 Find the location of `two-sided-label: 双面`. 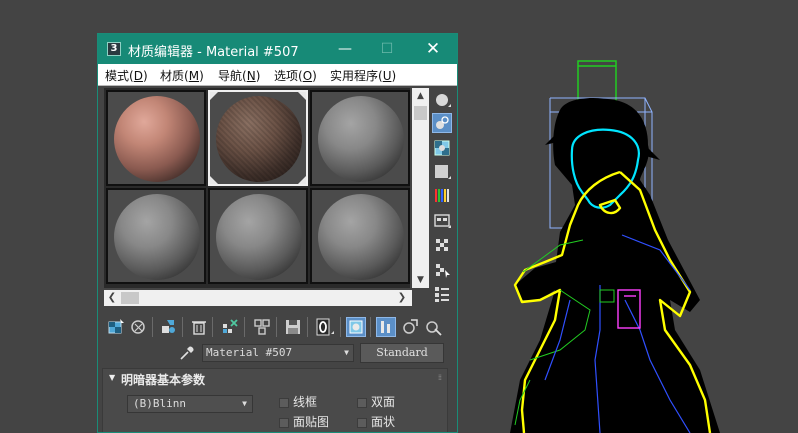

two-sided-label: 双面 is located at coordinates (383, 402).